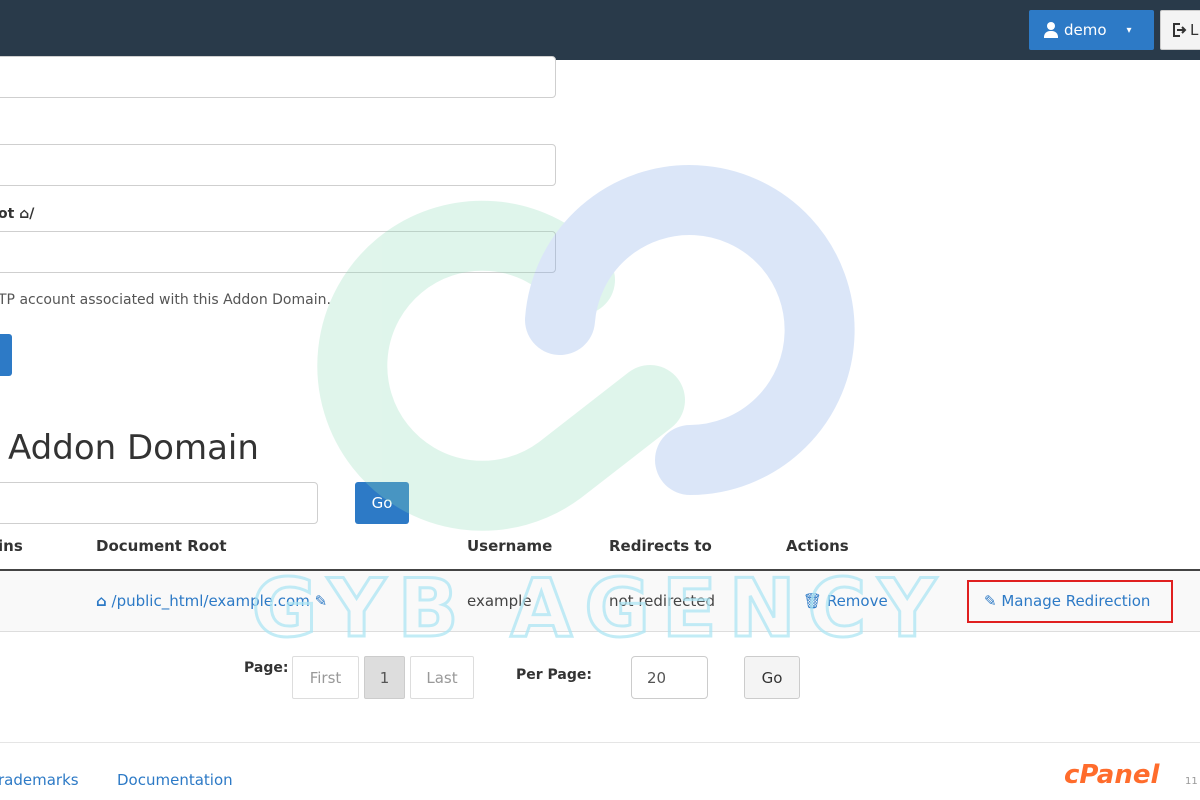 The width and height of the screenshot is (1200, 800). I want to click on add-domain-button, so click(6, 355).